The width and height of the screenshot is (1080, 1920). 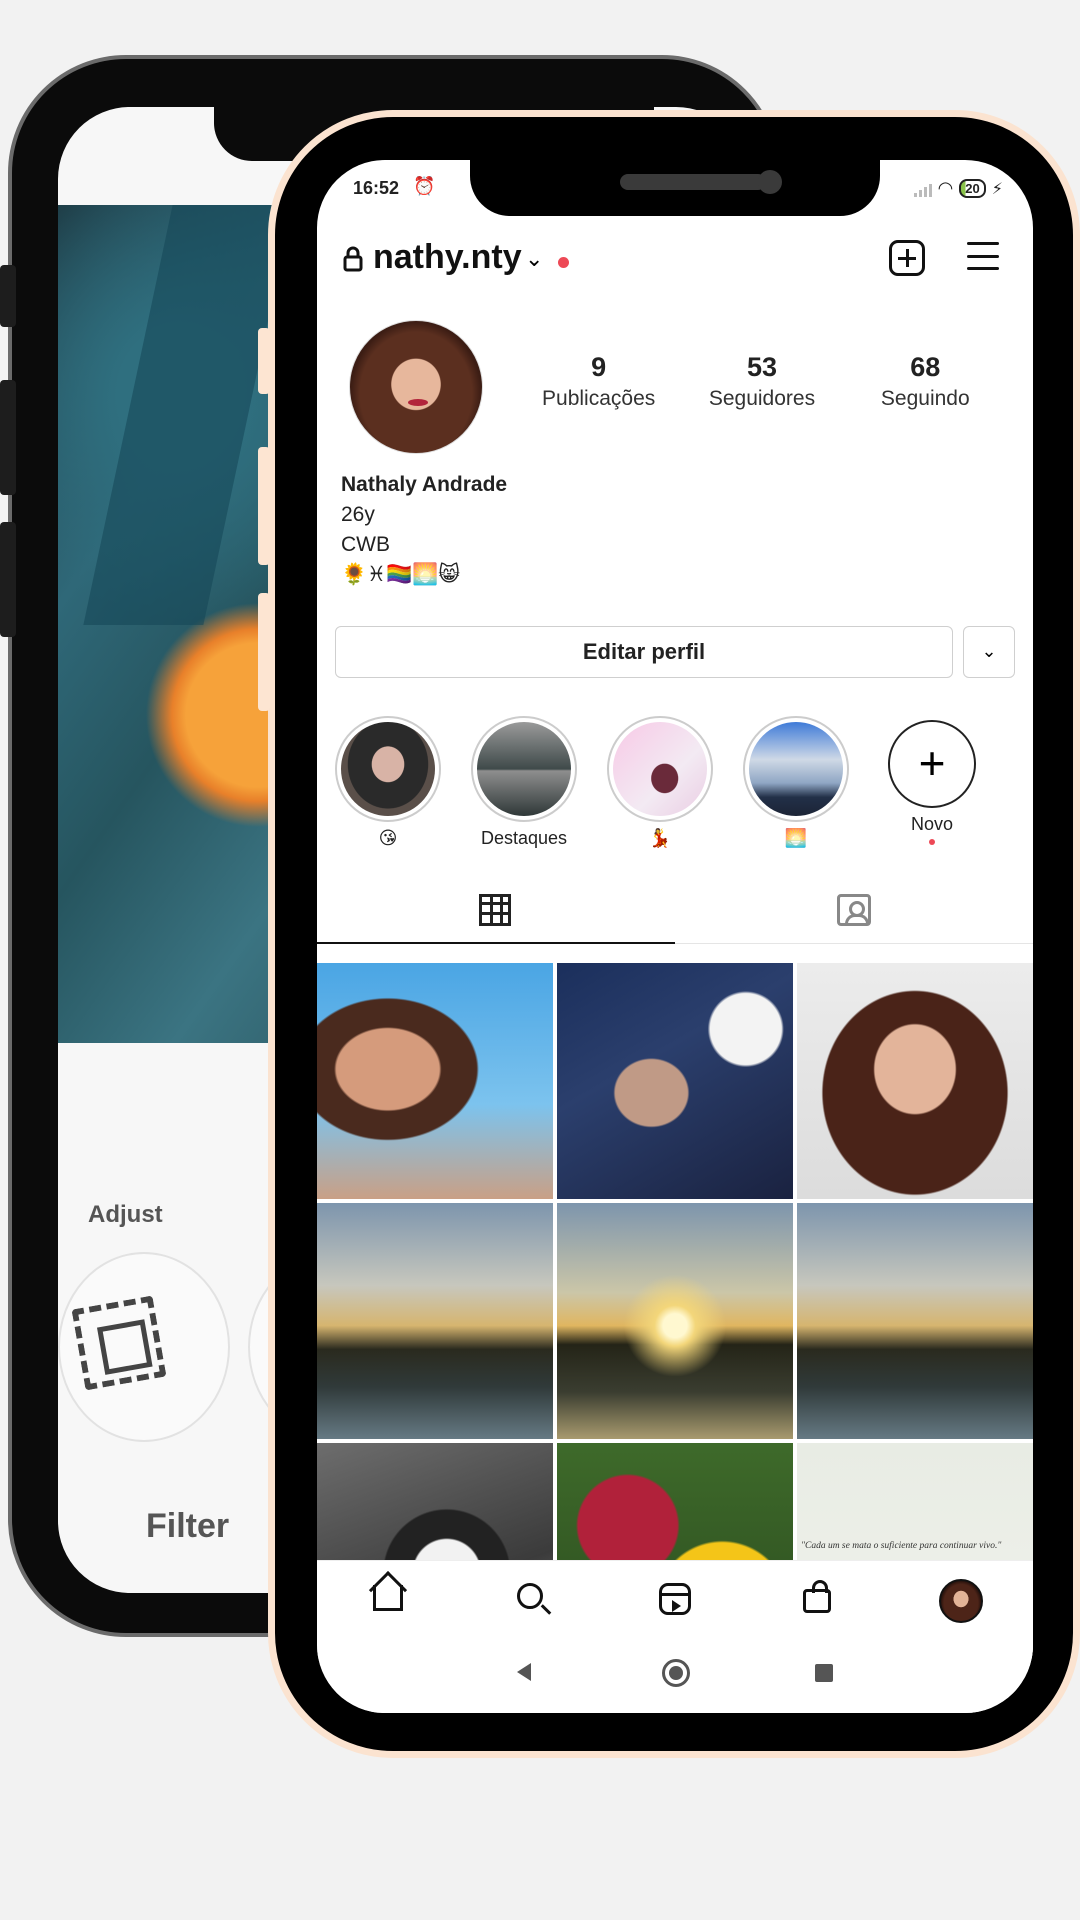 I want to click on following-stat: 68 Seguindo, so click(x=925, y=381).